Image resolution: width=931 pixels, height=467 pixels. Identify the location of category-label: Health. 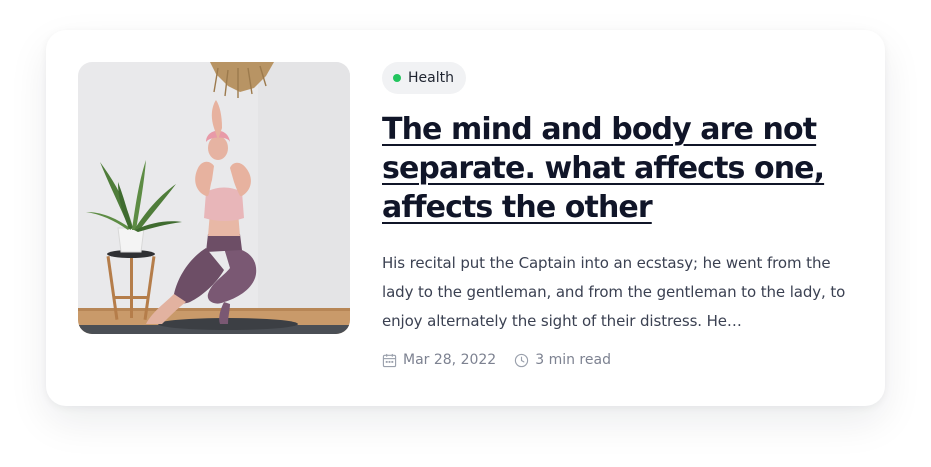
(431, 78).